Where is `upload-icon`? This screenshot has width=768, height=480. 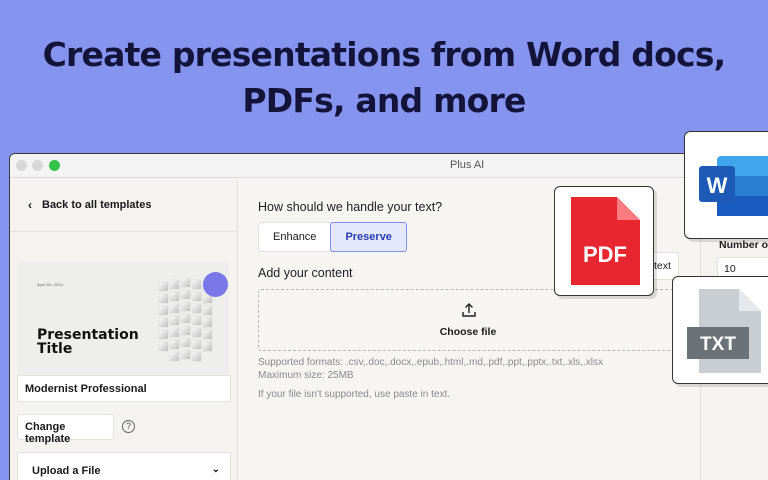 upload-icon is located at coordinates (469, 310).